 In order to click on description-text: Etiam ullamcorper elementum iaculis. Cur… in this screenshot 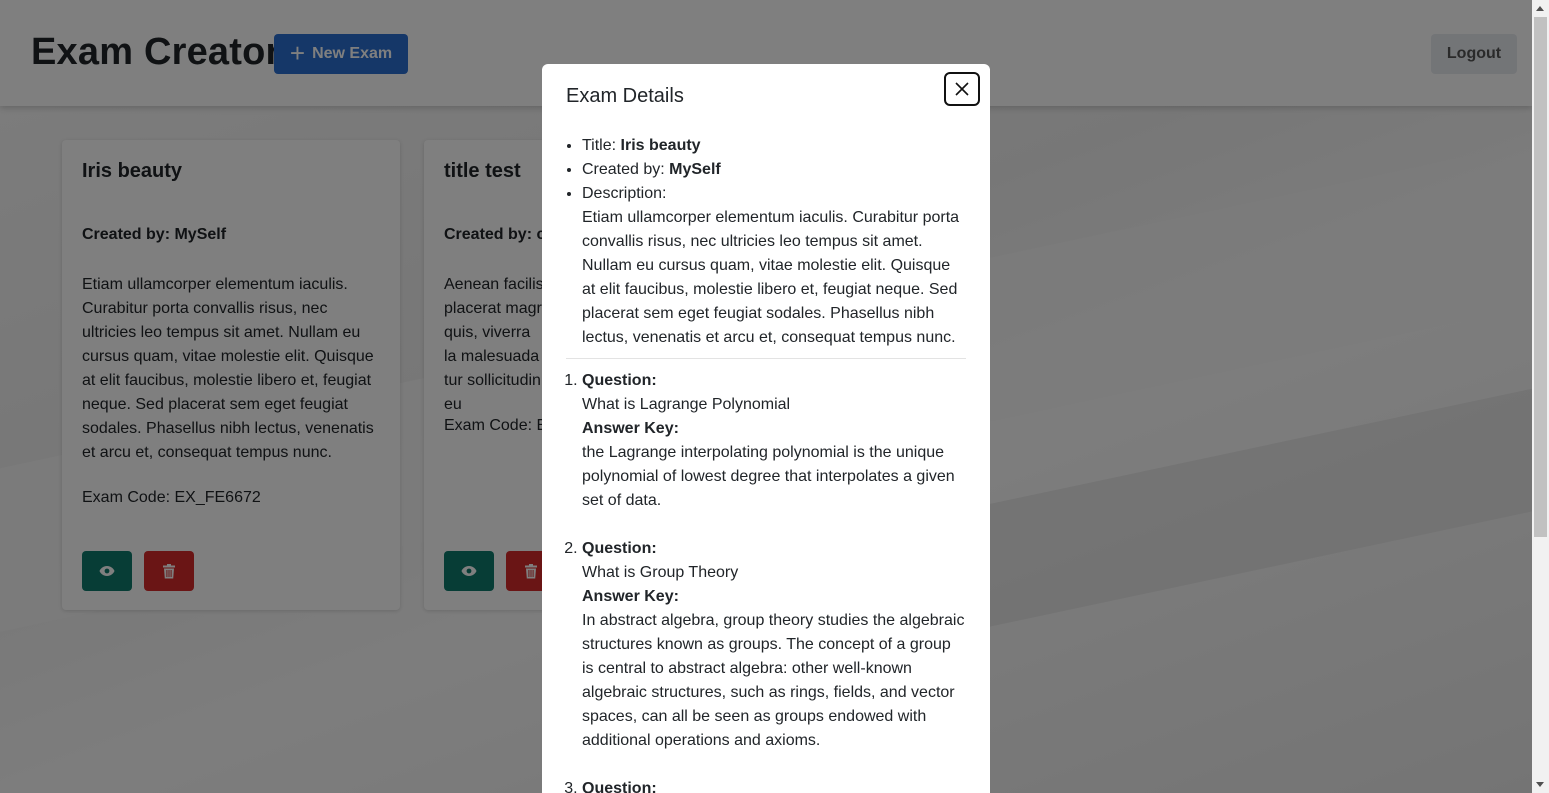, I will do `click(771, 277)`.